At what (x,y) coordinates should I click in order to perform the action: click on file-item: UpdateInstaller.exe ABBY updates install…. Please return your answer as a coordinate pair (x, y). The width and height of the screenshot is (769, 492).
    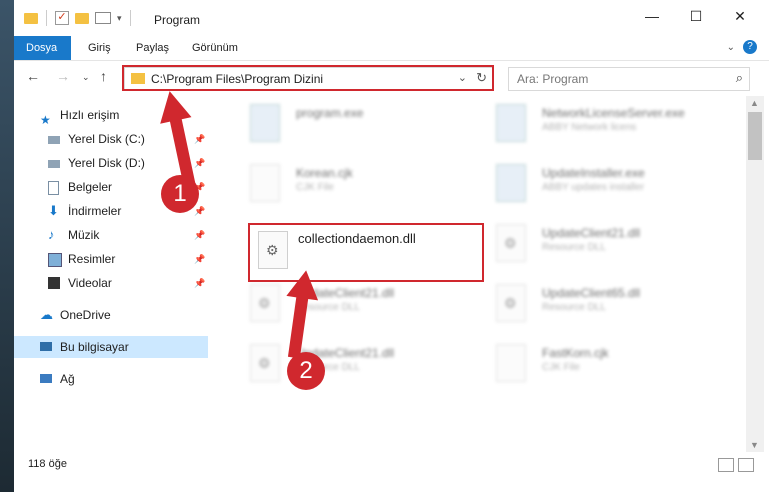
    Looking at the image, I should click on (608, 185).